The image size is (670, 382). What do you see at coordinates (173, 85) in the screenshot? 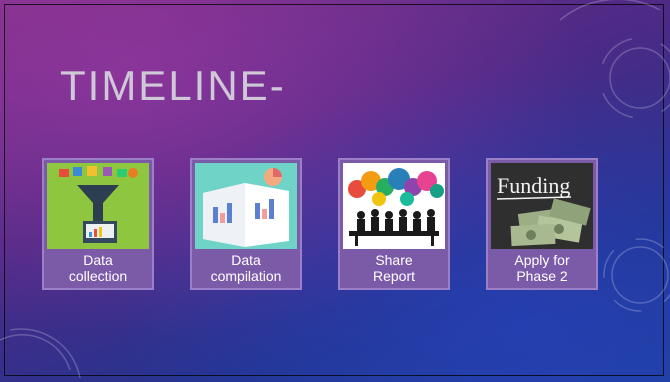
I see `slide-title: TIMELINE-` at bounding box center [173, 85].